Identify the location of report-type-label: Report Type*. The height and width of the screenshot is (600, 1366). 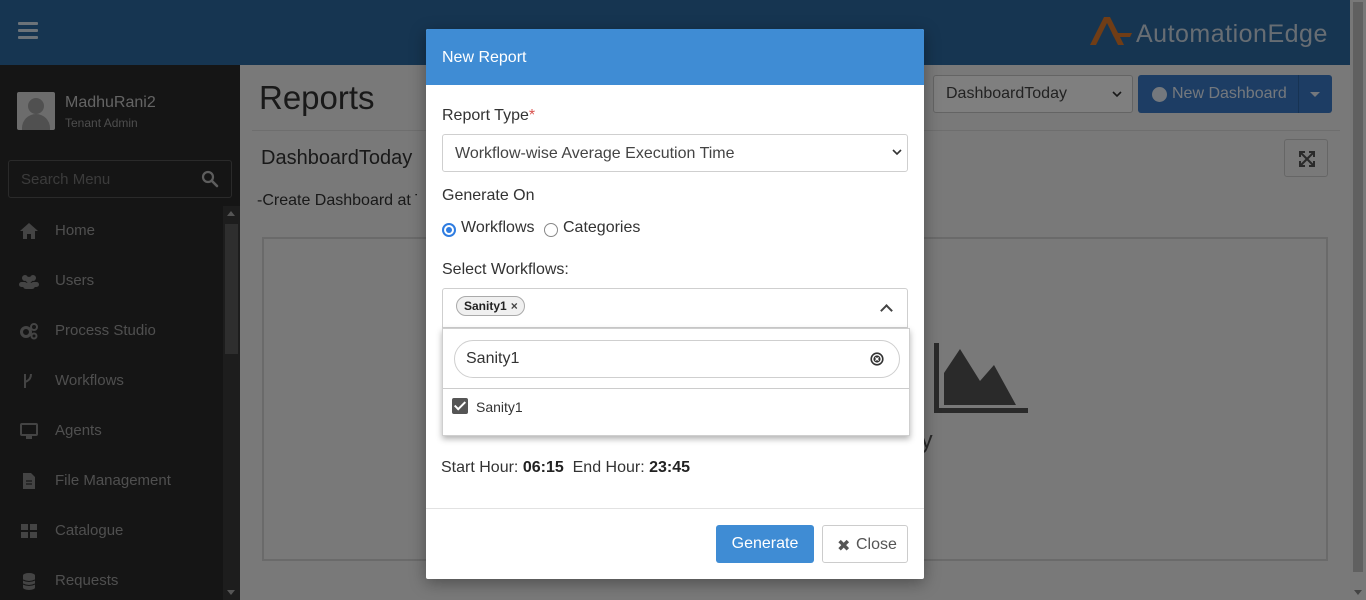
(489, 115).